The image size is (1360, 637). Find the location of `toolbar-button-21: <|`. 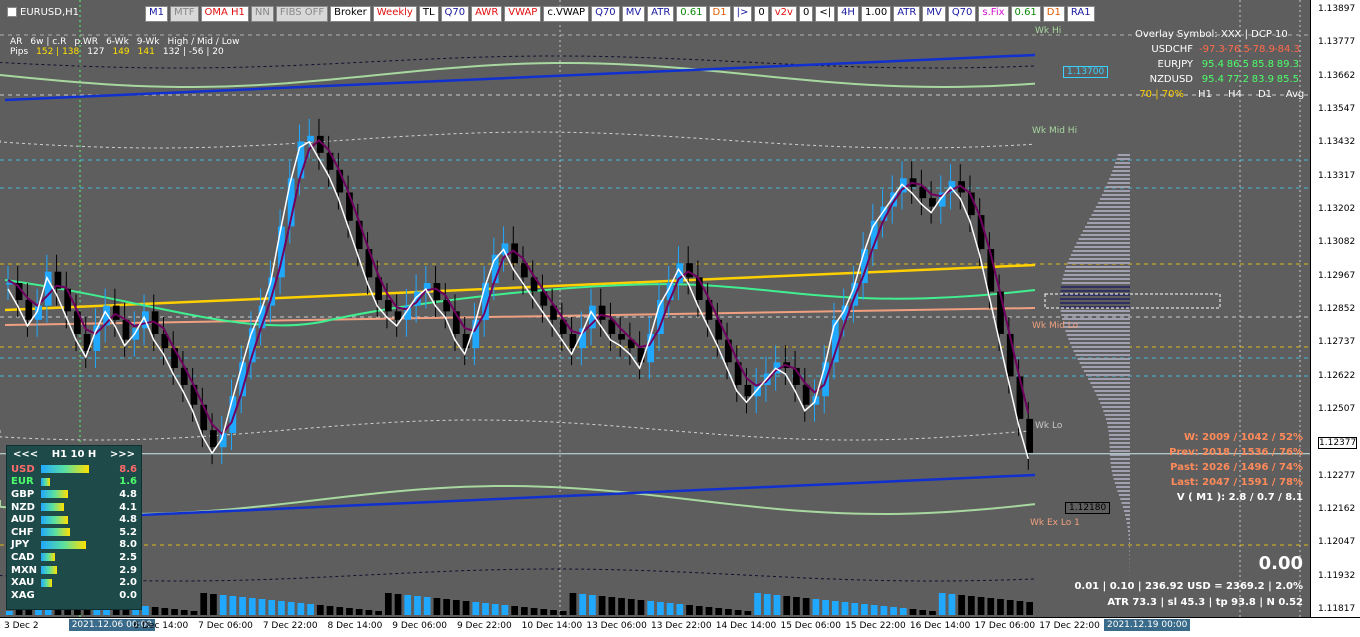

toolbar-button-21: <| is located at coordinates (825, 14).